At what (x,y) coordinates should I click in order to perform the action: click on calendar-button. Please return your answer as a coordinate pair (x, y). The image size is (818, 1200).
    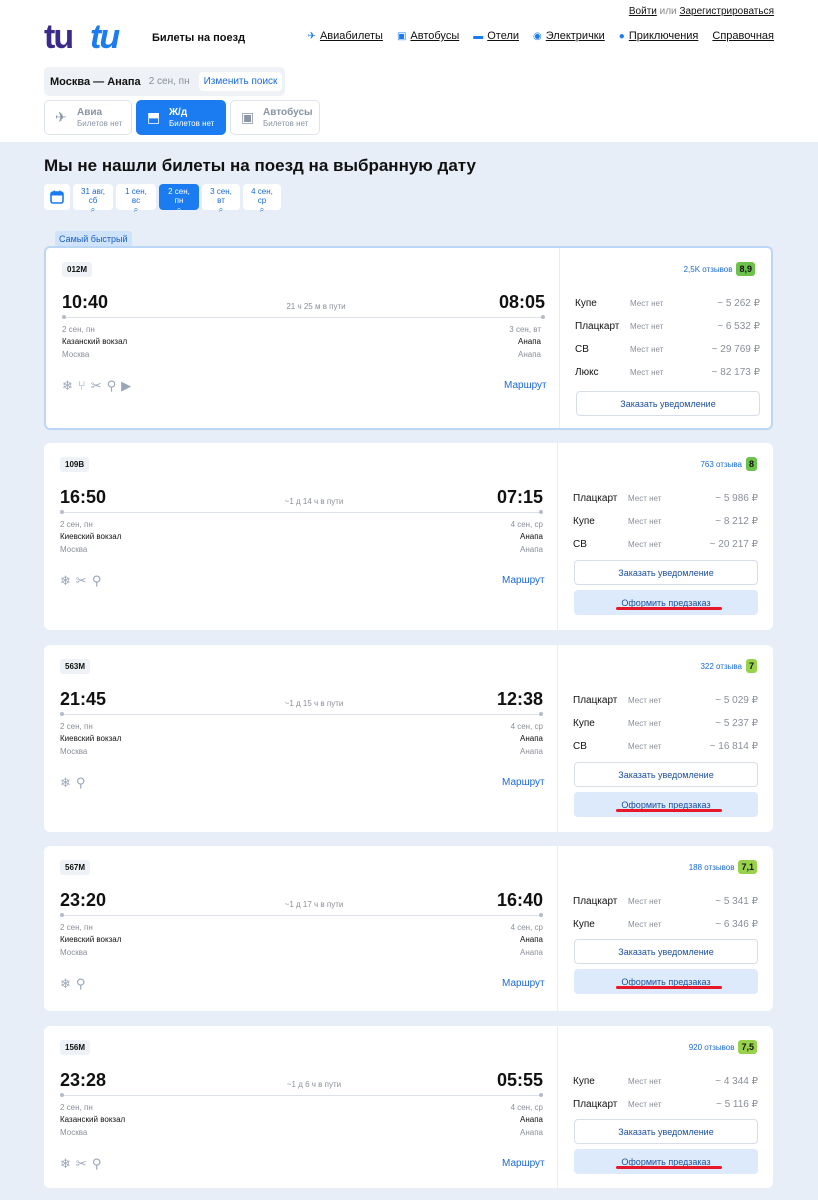
    Looking at the image, I should click on (57, 197).